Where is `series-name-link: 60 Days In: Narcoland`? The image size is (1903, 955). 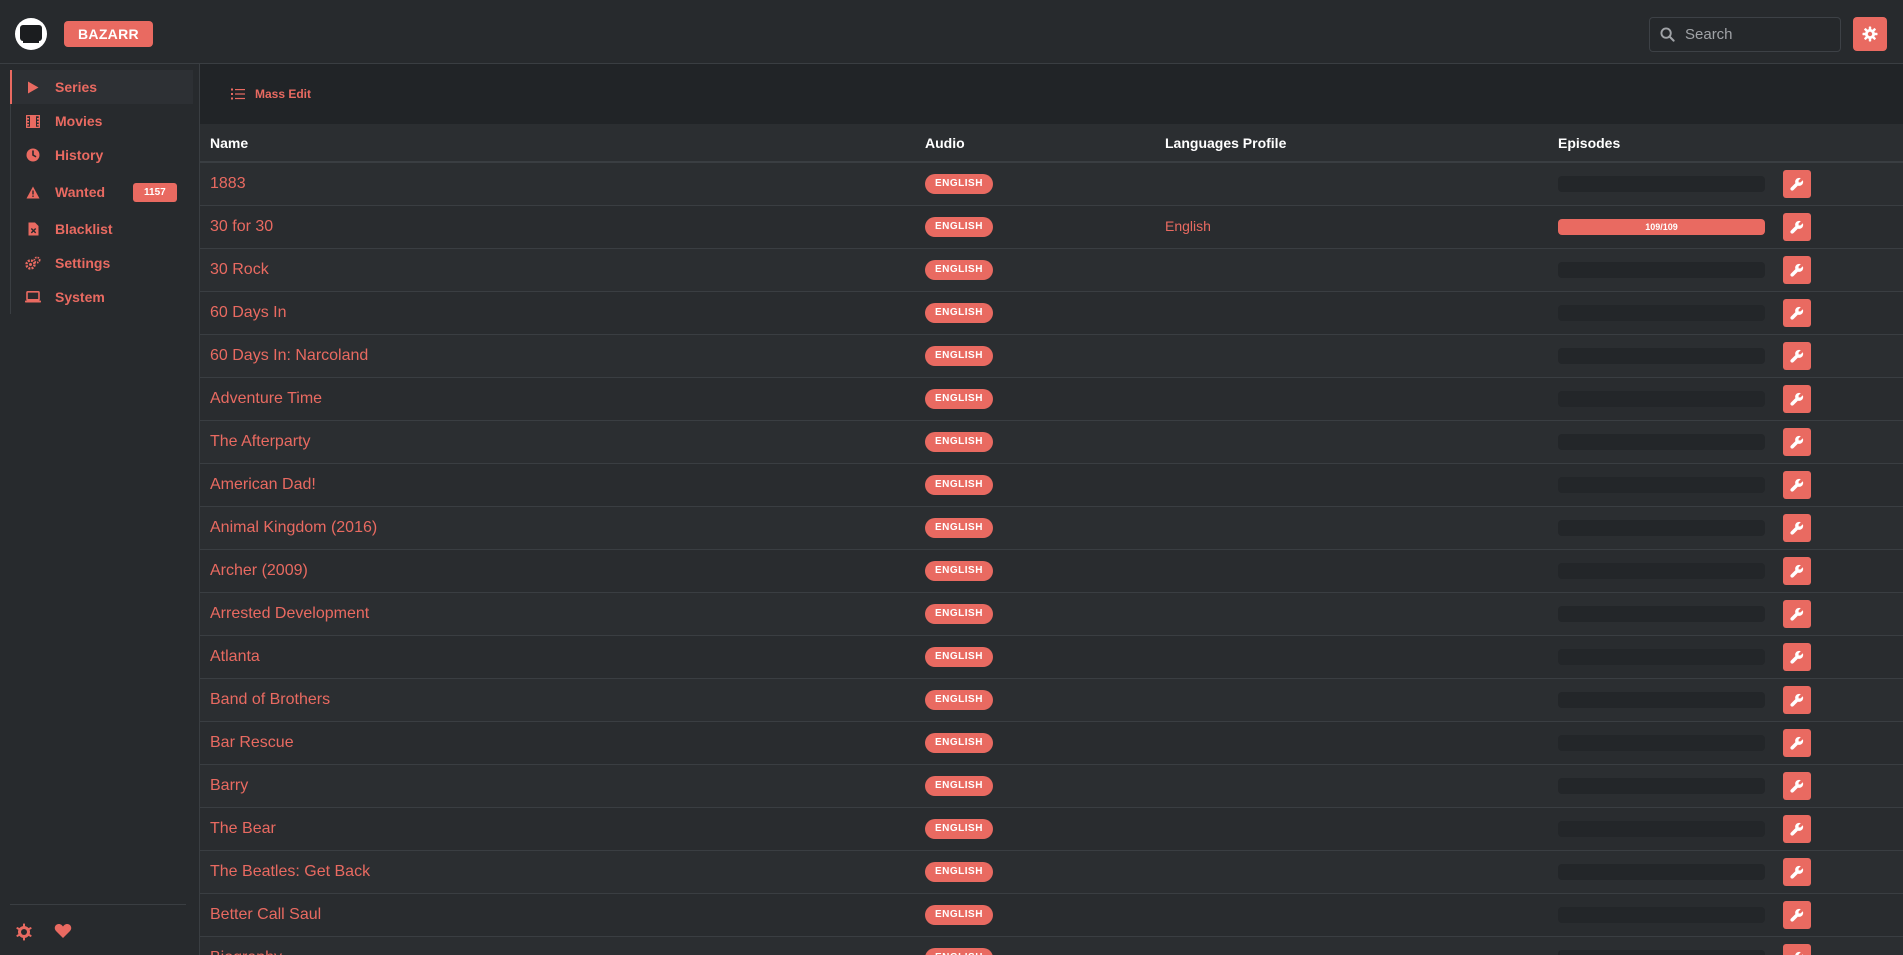 series-name-link: 60 Days In: Narcoland is located at coordinates (289, 355).